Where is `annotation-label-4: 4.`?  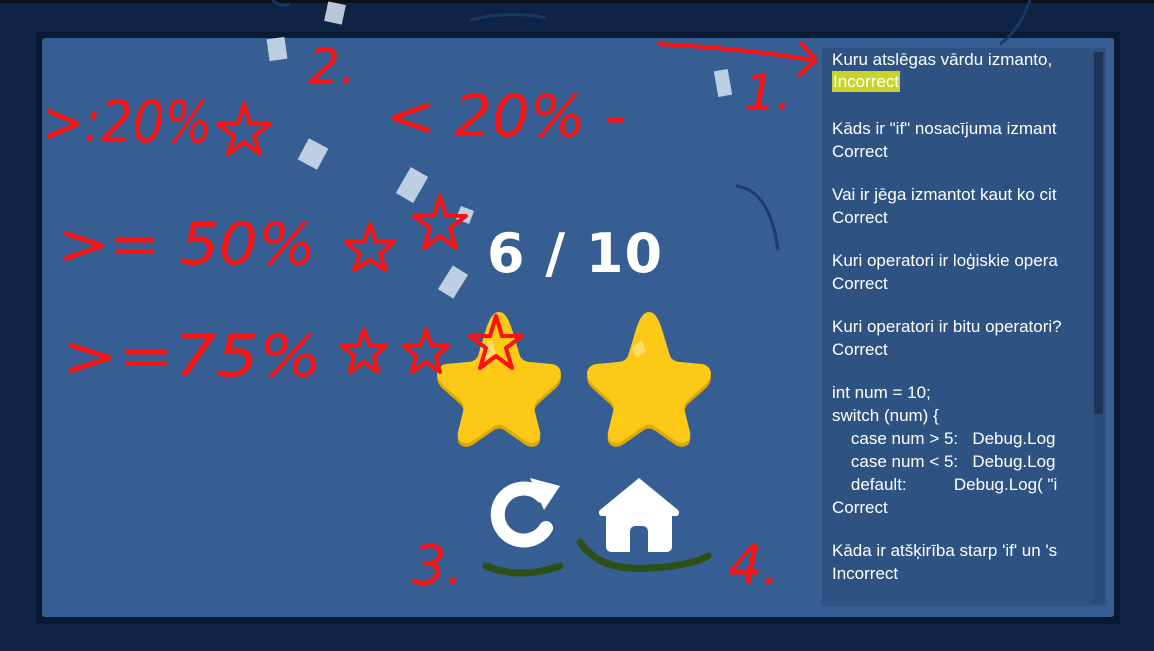
annotation-label-4: 4. is located at coordinates (754, 565).